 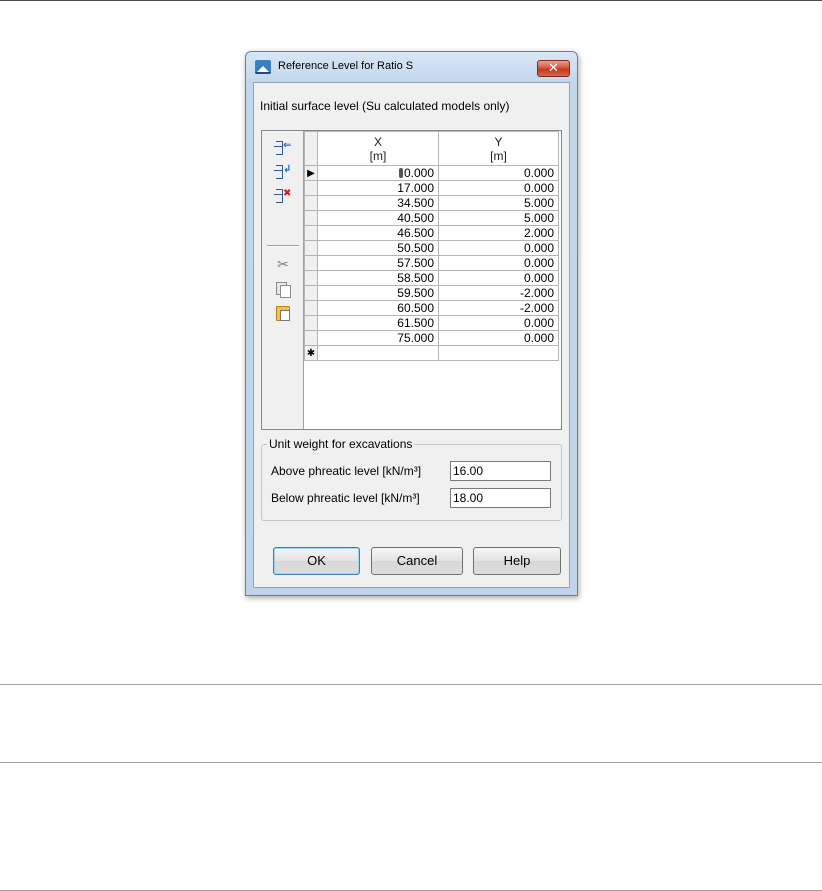 I want to click on text-cursor, so click(x=400, y=172).